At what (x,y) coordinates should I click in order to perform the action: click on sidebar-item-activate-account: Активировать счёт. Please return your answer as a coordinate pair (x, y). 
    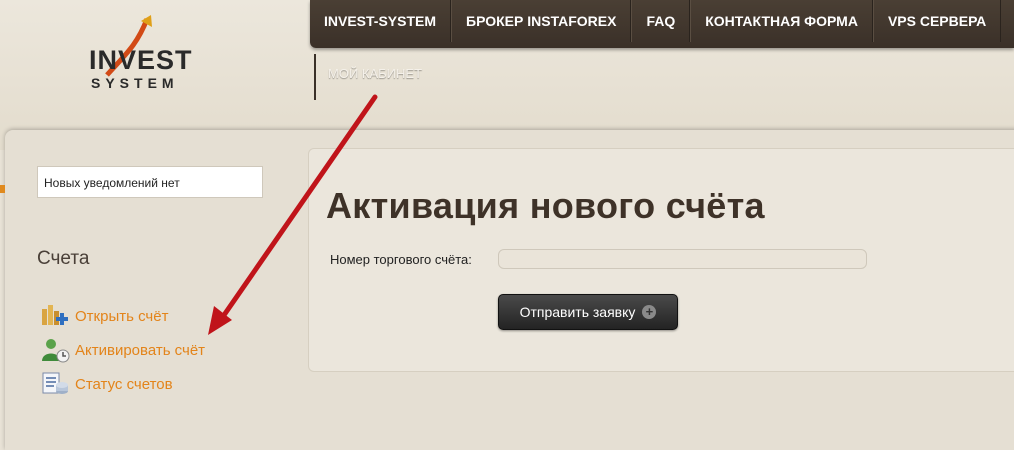
    Looking at the image, I should click on (122, 350).